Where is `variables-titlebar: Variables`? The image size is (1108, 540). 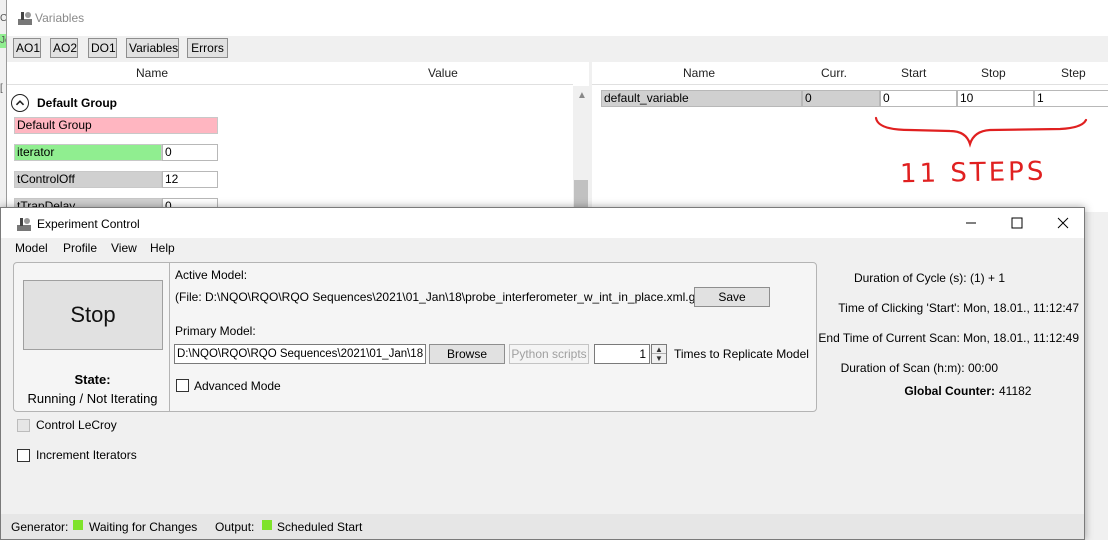
variables-titlebar: Variables is located at coordinates (557, 18).